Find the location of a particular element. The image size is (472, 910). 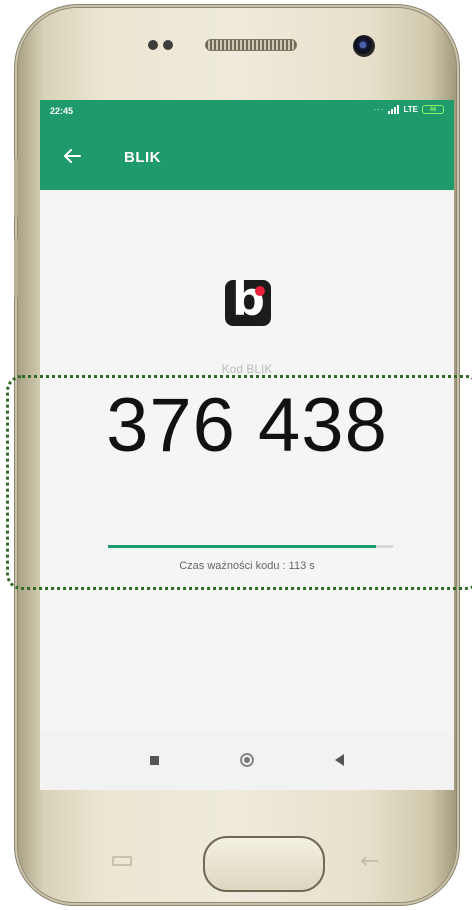

home-icon is located at coordinates (246, 760).